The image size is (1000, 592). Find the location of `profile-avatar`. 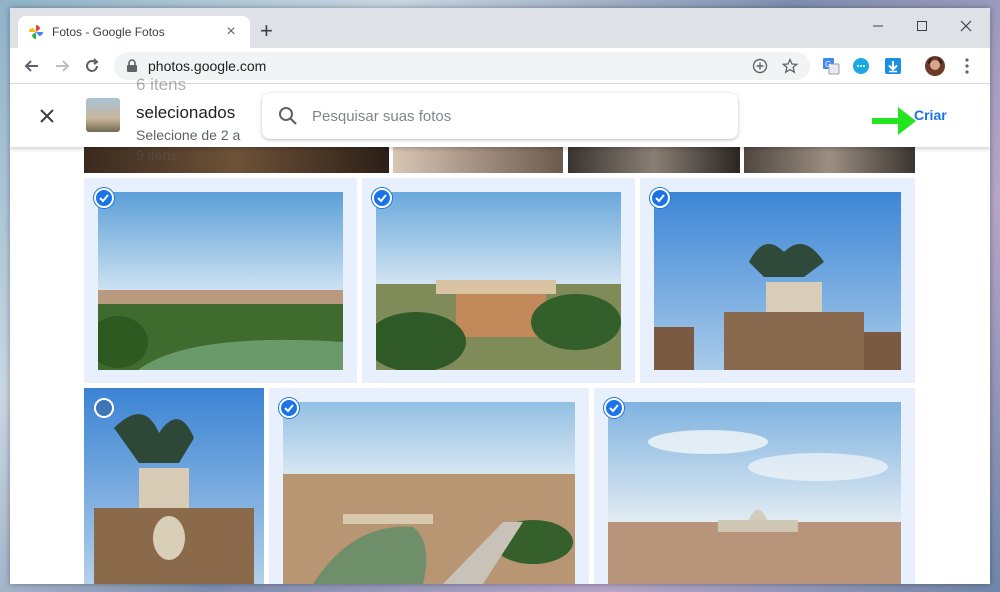

profile-avatar is located at coordinates (935, 66).